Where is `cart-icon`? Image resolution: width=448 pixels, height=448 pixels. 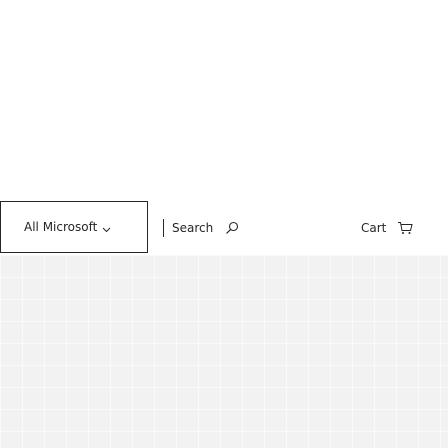
cart-icon is located at coordinates (405, 228).